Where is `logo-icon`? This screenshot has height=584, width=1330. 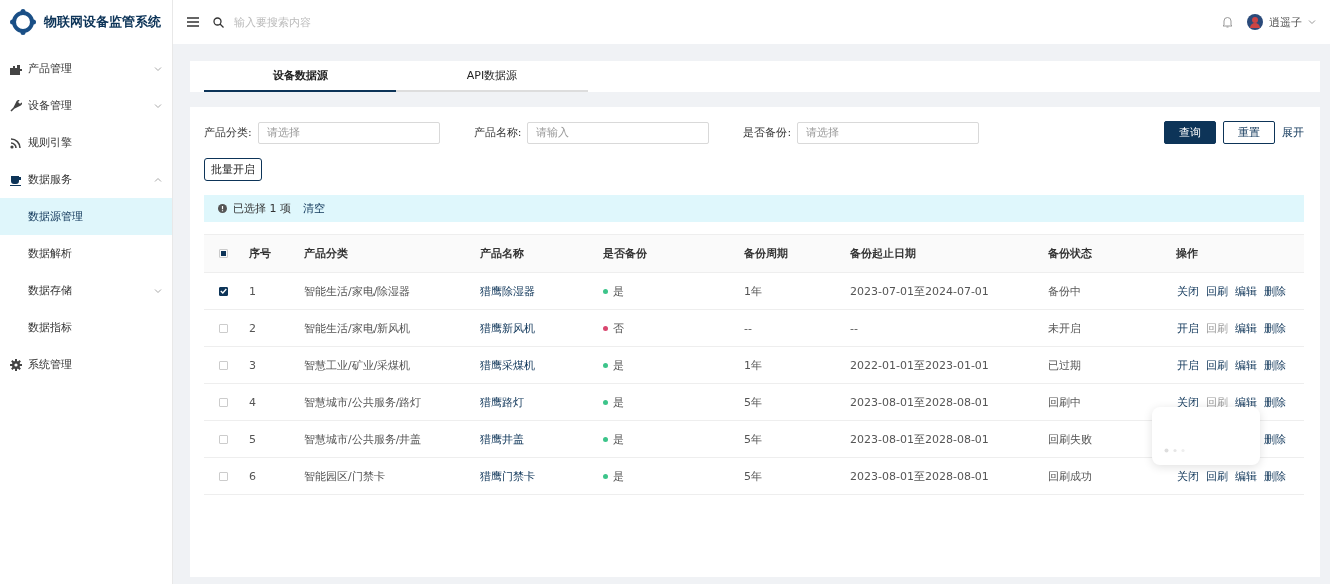
logo-icon is located at coordinates (23, 22).